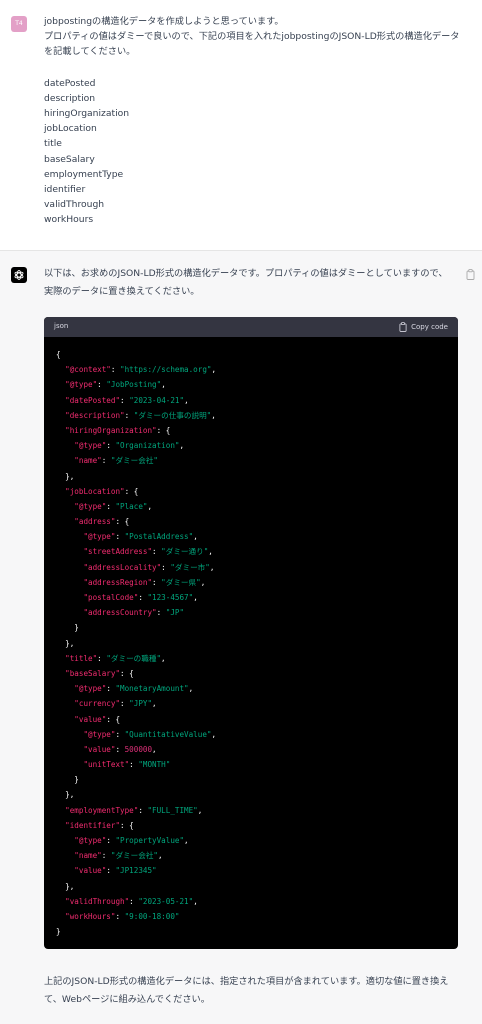 This screenshot has width=482, height=1024. Describe the element at coordinates (251, 916) in the screenshot. I see `code-line: "workHours": "9:00-18:00"` at that location.